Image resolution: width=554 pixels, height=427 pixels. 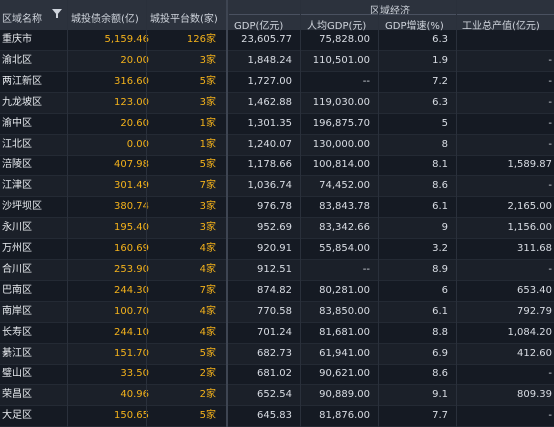 What do you see at coordinates (269, 123) in the screenshot?
I see `cell-gdp: 1,301.35` at bounding box center [269, 123].